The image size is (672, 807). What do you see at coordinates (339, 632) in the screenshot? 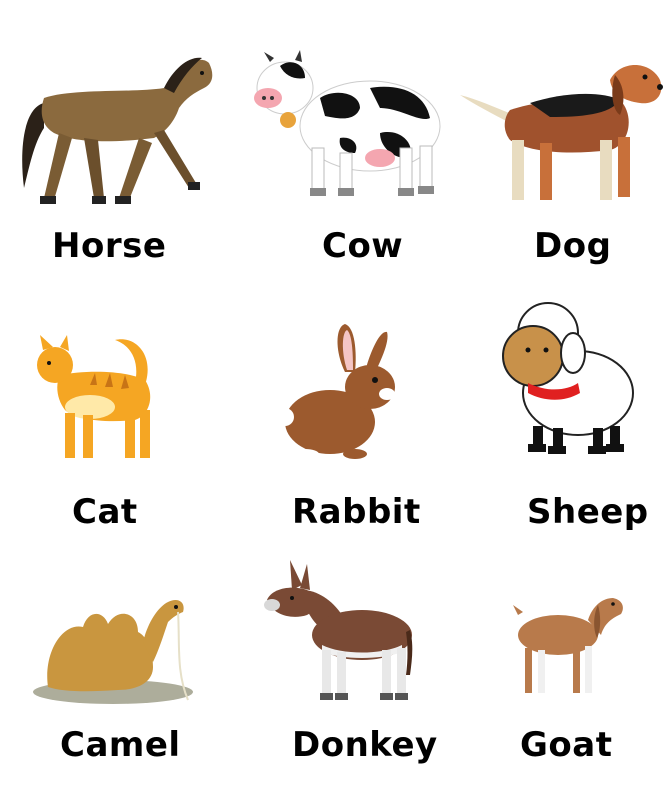
I see `donkey-icon` at bounding box center [339, 632].